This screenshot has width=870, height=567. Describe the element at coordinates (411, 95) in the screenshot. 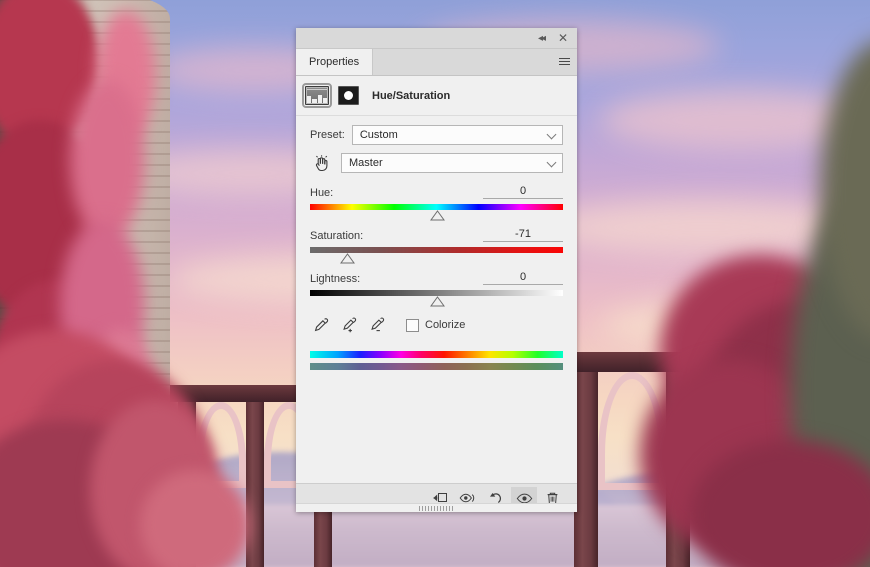

I see `adjustment-title: Hue/Saturation` at that location.